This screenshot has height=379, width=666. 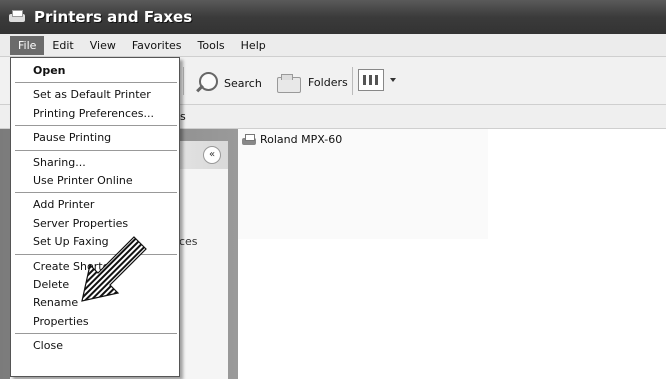 What do you see at coordinates (95, 95) in the screenshot?
I see `menu-item-set-default-printer: Set as Default Printer` at bounding box center [95, 95].